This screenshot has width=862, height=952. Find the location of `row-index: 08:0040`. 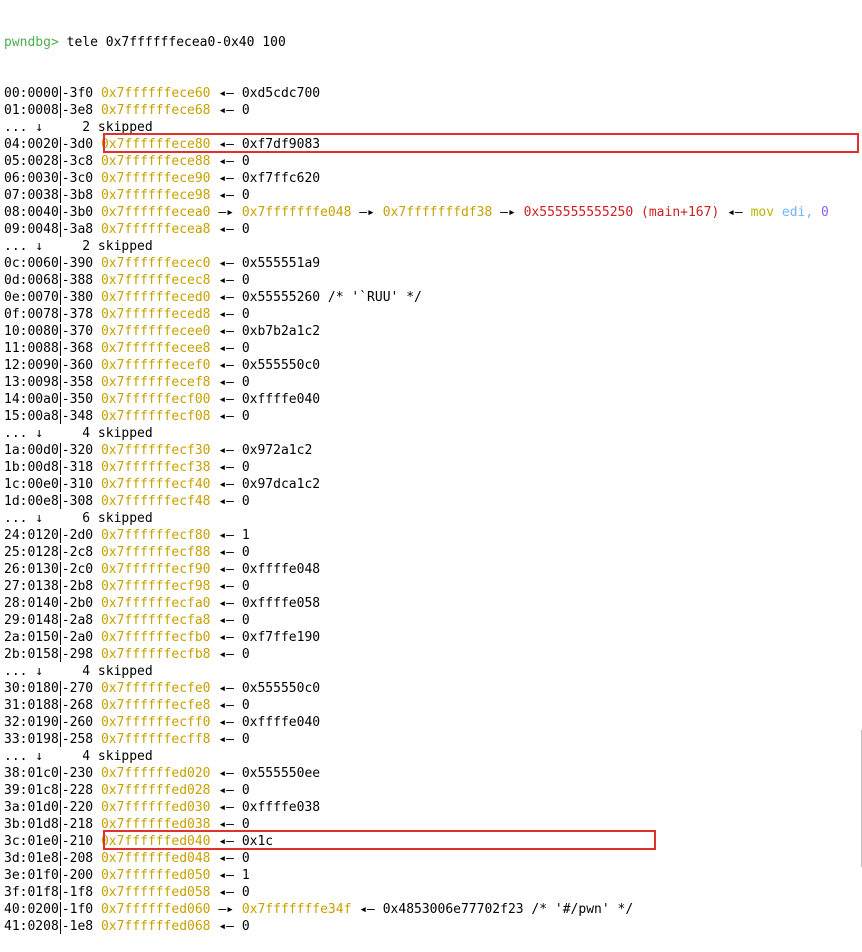

row-index: 08:0040 is located at coordinates (31, 212).